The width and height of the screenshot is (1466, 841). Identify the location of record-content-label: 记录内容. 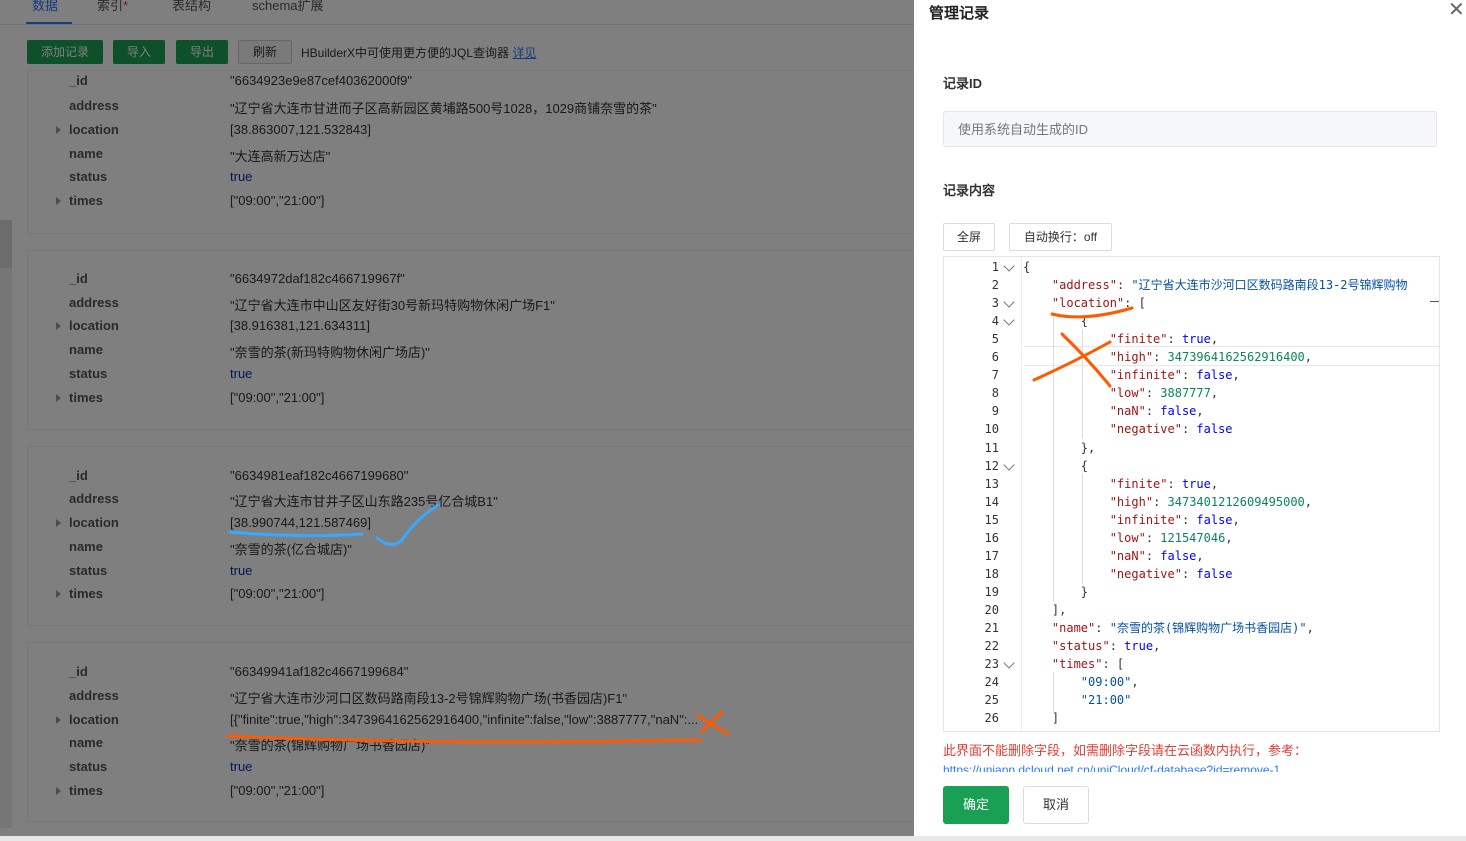
(969, 190).